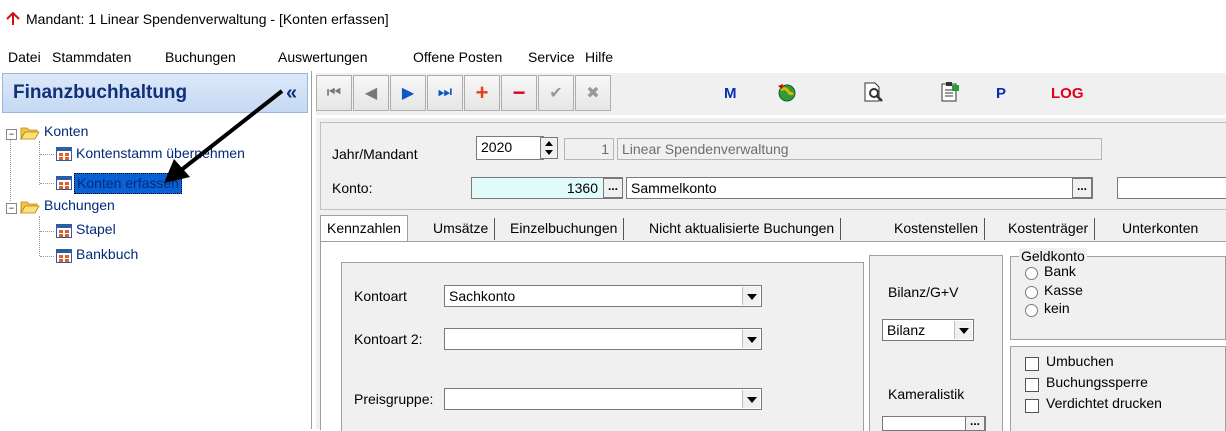  Describe the element at coordinates (603, 296) in the screenshot. I see `kontoart-select: Sachkonto` at that location.